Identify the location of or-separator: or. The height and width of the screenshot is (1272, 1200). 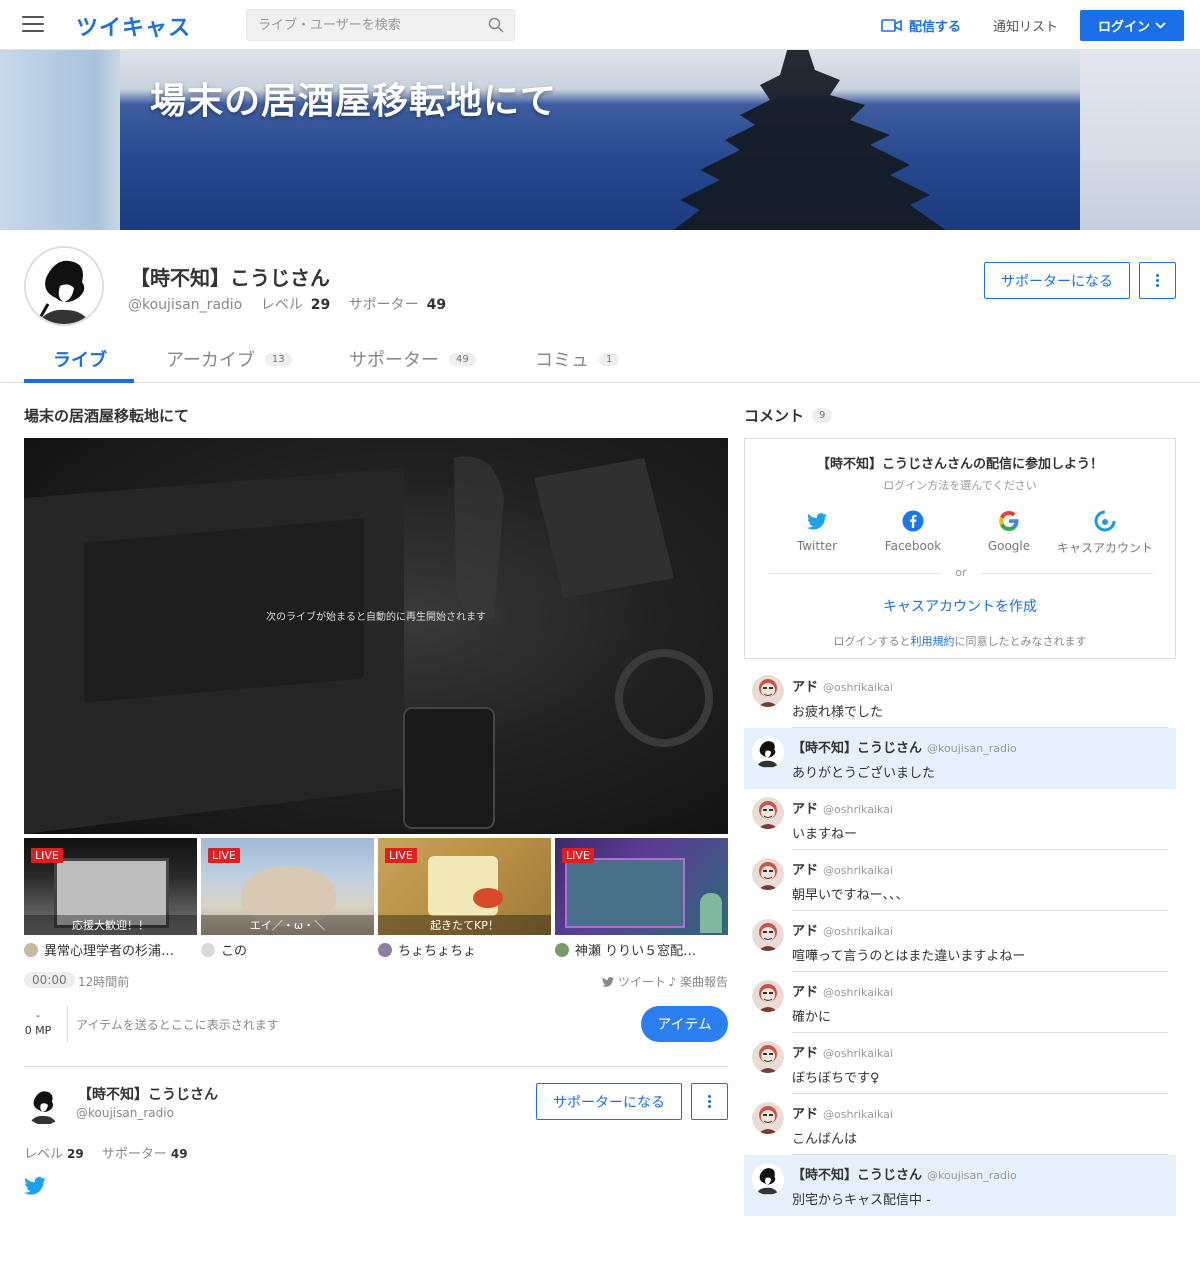
(961, 572).